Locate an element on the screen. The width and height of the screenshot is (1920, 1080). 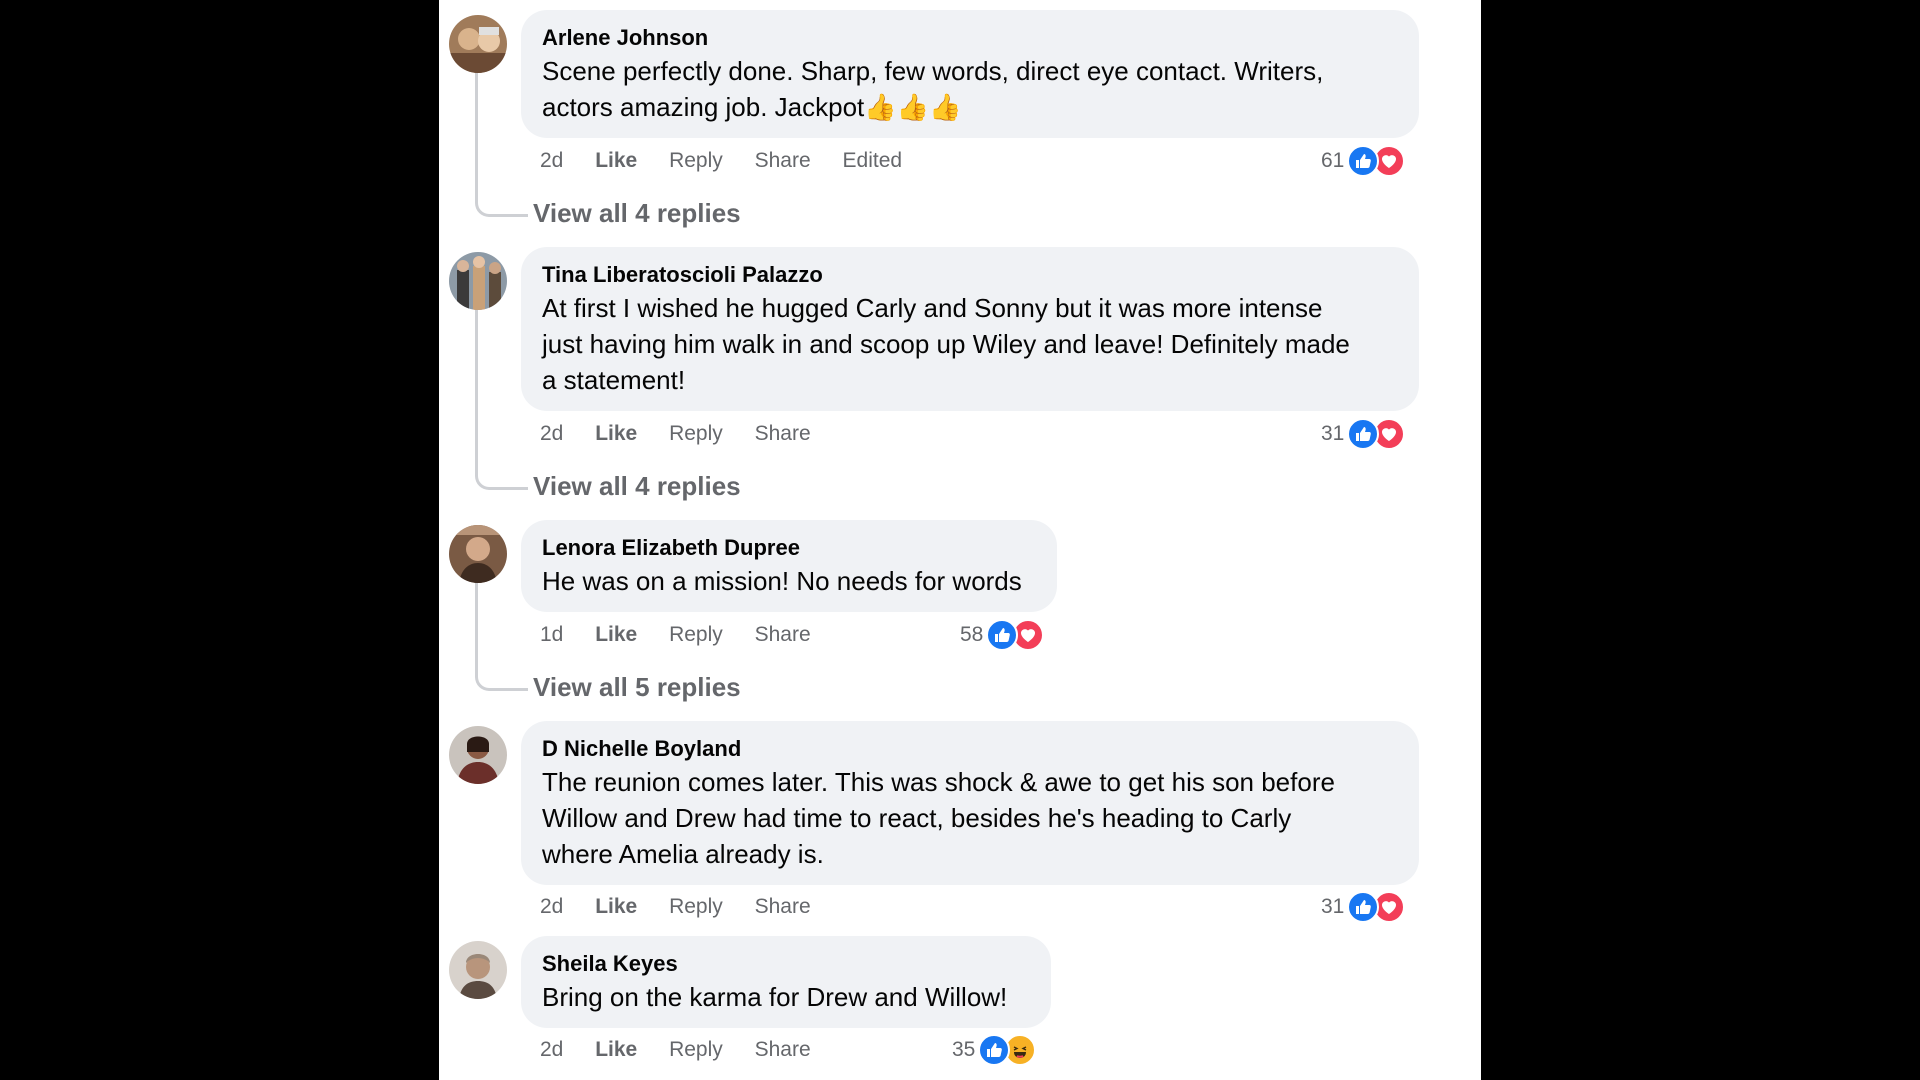
comment-author: Tina Liberatoscioli Palazzo is located at coordinates (970, 275).